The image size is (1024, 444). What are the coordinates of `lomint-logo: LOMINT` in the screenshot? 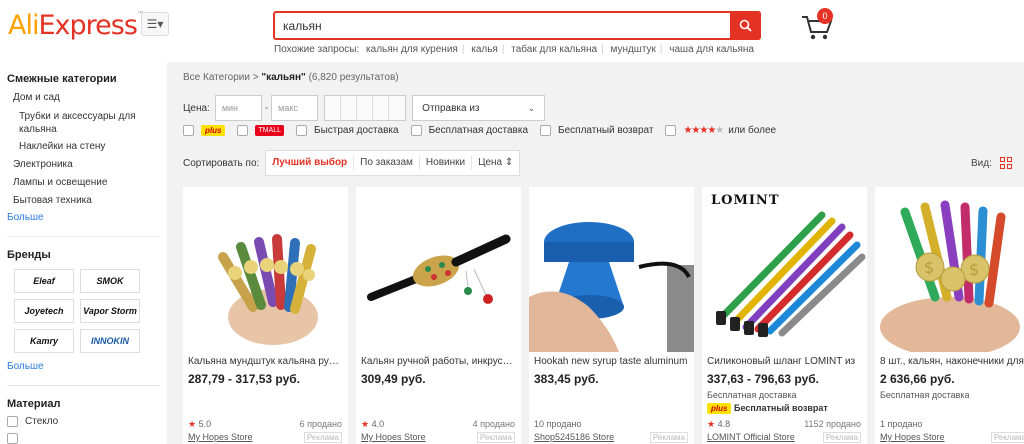 It's located at (745, 200).